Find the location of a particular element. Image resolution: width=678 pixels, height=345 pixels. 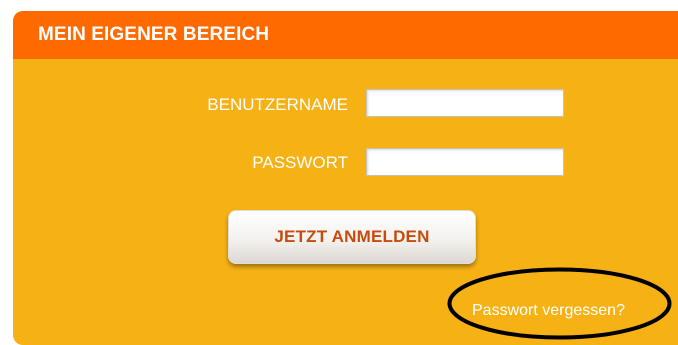

login-button: JETZT ANMELDEN is located at coordinates (352, 237).